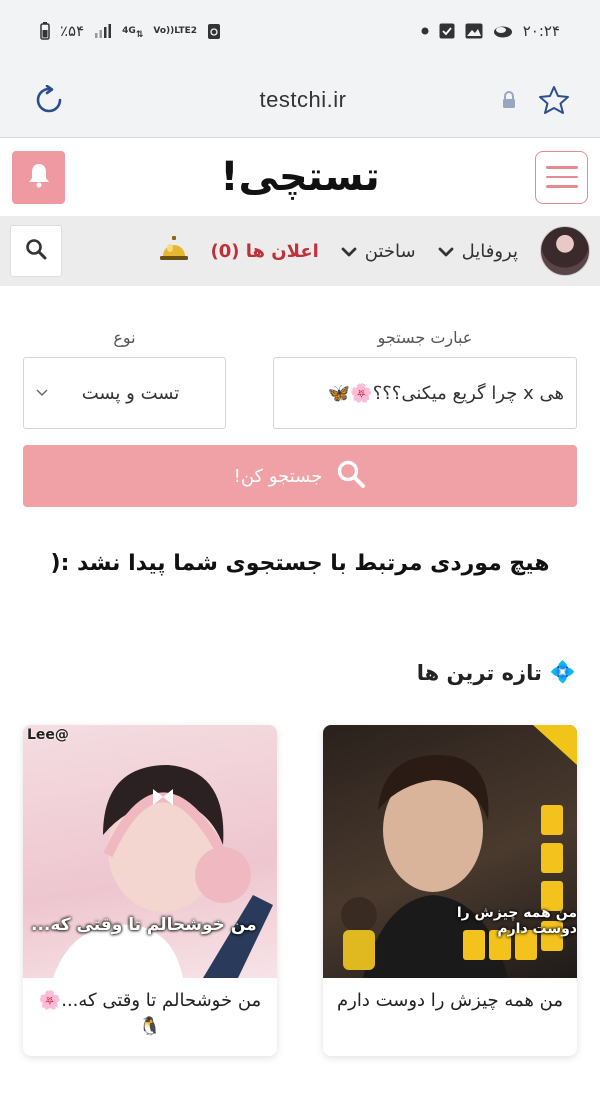 The width and height of the screenshot is (600, 1101). I want to click on clock: ۲۰:۲۴, so click(541, 31).